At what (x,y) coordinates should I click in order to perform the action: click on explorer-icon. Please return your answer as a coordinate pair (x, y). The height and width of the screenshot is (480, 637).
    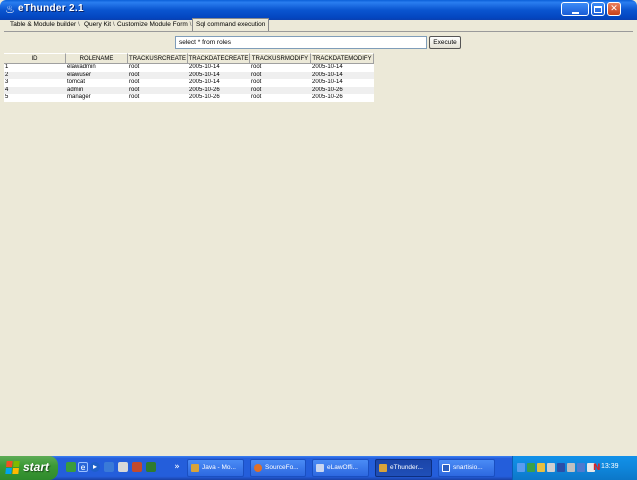
    Looking at the image, I should click on (123, 467).